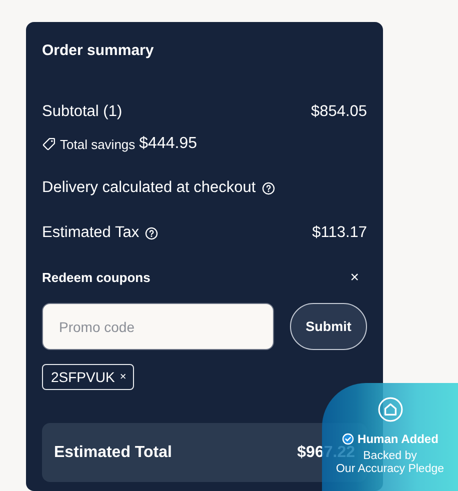 This screenshot has width=458, height=491. I want to click on total-label: Estimated Total, so click(113, 453).